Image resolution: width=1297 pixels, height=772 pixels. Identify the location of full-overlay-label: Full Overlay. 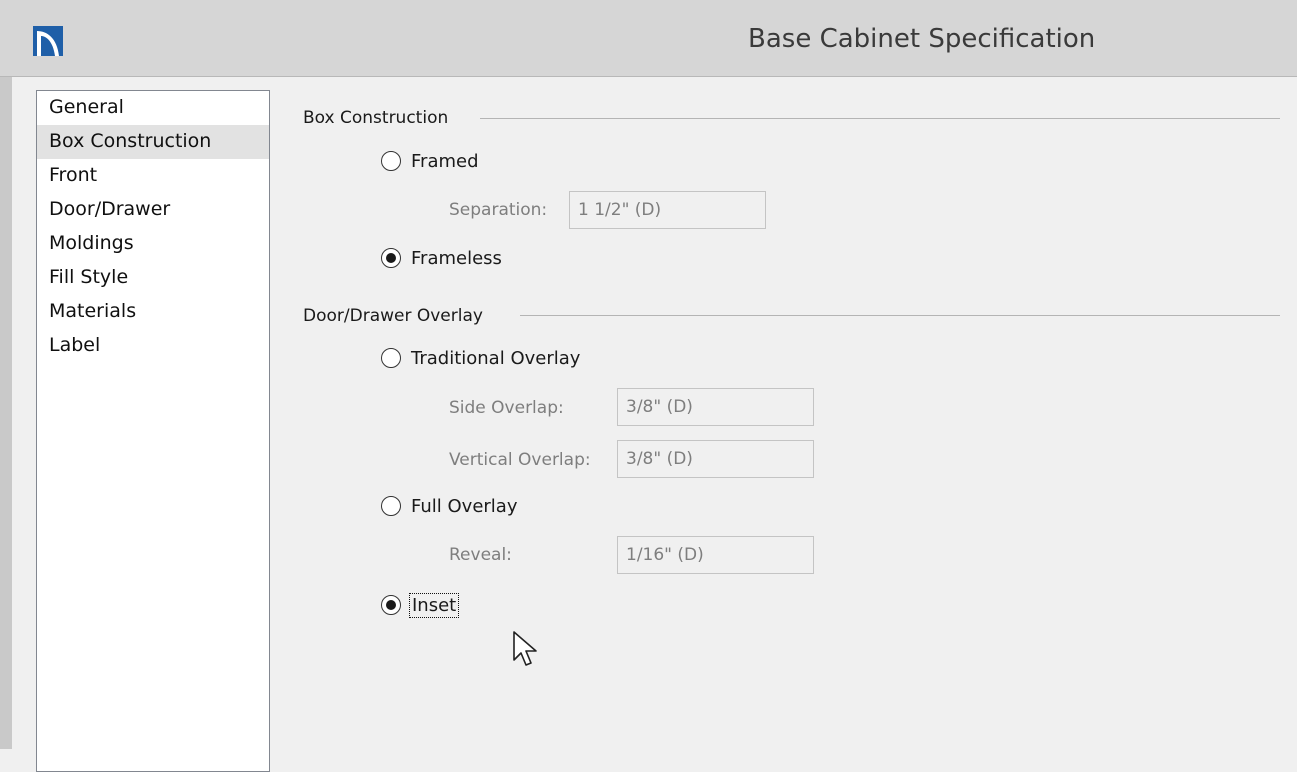
(464, 506).